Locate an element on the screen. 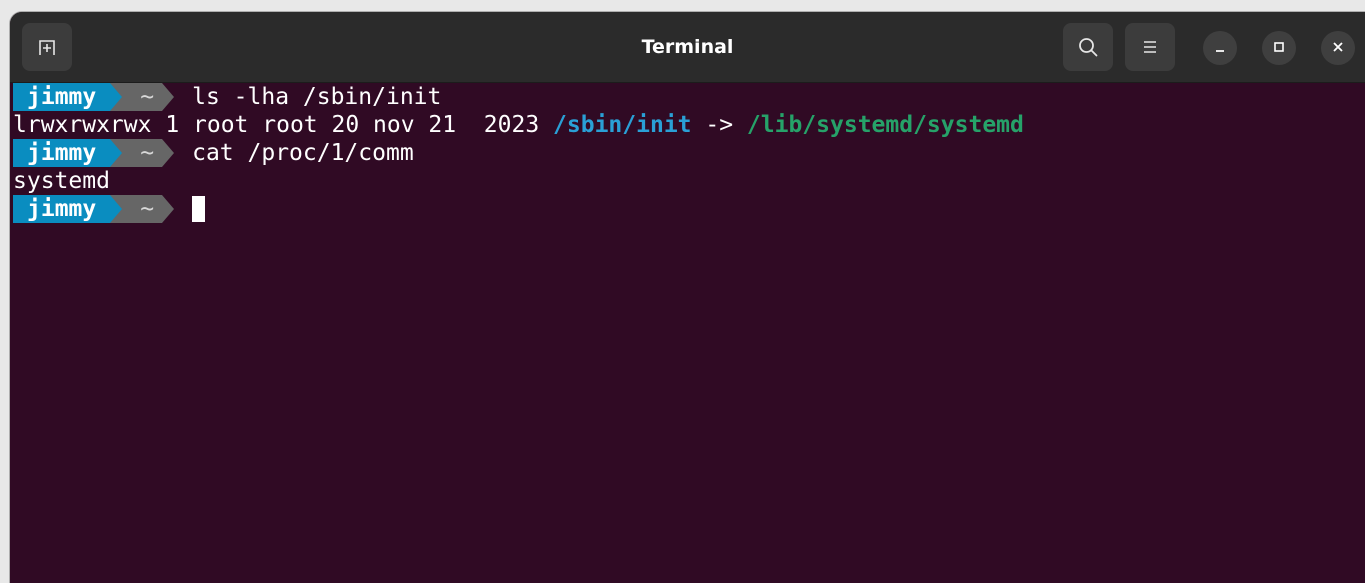 This screenshot has width=1365, height=583. hamburger-menu-icon is located at coordinates (1150, 47).